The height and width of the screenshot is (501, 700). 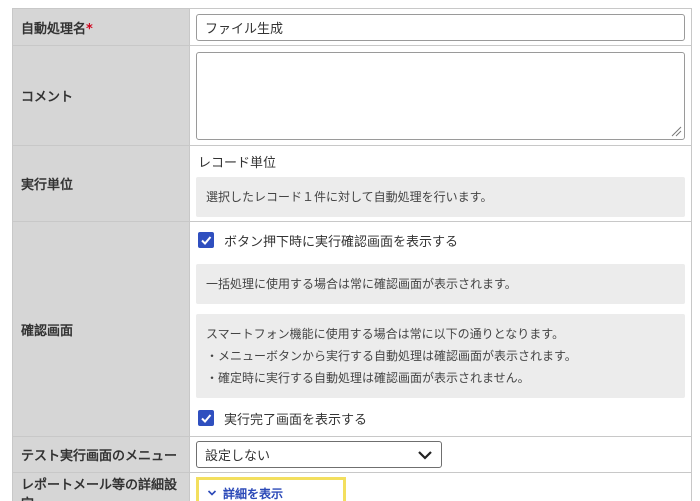 I want to click on row-report-mail: レポートメール等の詳細設定 詳細を表示, so click(x=352, y=486).